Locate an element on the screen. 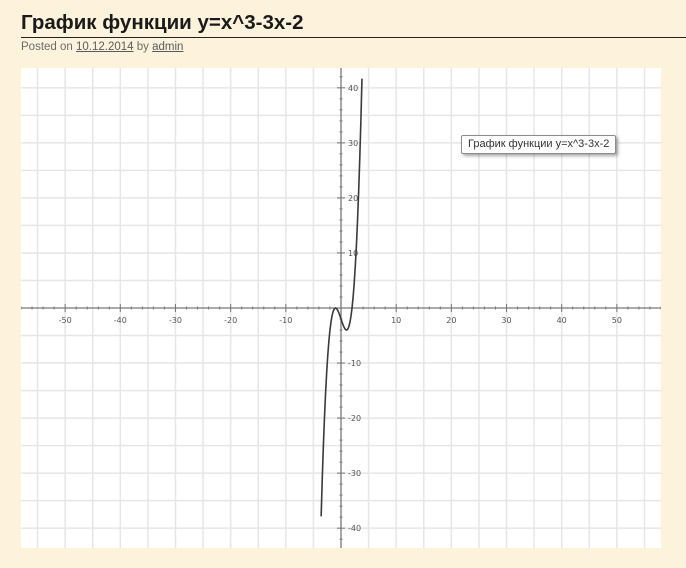 This screenshot has width=686, height=568. y-tick-label: 40 is located at coordinates (353, 88).